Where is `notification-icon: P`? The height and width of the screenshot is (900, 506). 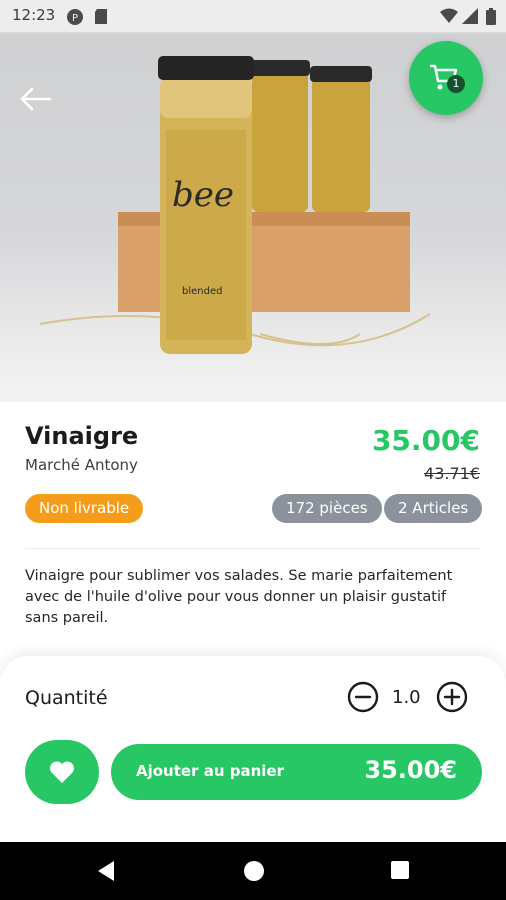
notification-icon: P is located at coordinates (75, 17).